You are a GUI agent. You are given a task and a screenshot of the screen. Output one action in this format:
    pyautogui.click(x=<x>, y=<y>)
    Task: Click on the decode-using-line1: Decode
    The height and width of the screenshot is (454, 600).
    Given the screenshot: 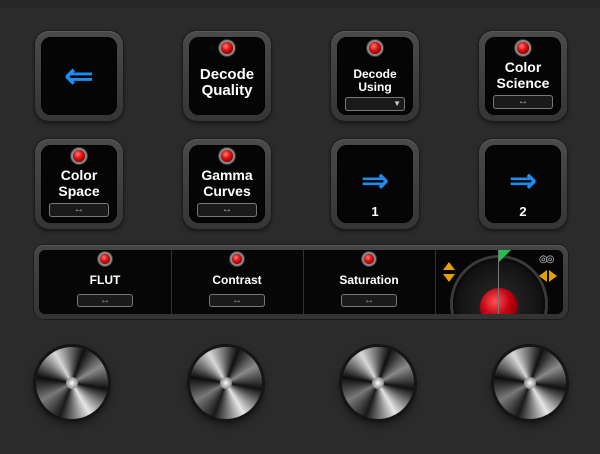 What is the action you would take?
    pyautogui.click(x=375, y=74)
    